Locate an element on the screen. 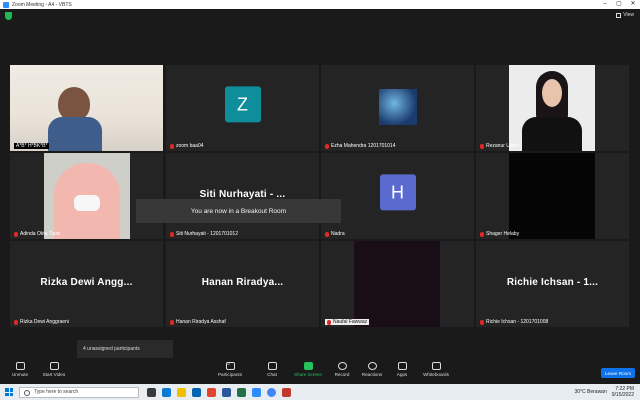 The height and width of the screenshot is (400, 640). start-video-label: Start Video is located at coordinates (54, 374).